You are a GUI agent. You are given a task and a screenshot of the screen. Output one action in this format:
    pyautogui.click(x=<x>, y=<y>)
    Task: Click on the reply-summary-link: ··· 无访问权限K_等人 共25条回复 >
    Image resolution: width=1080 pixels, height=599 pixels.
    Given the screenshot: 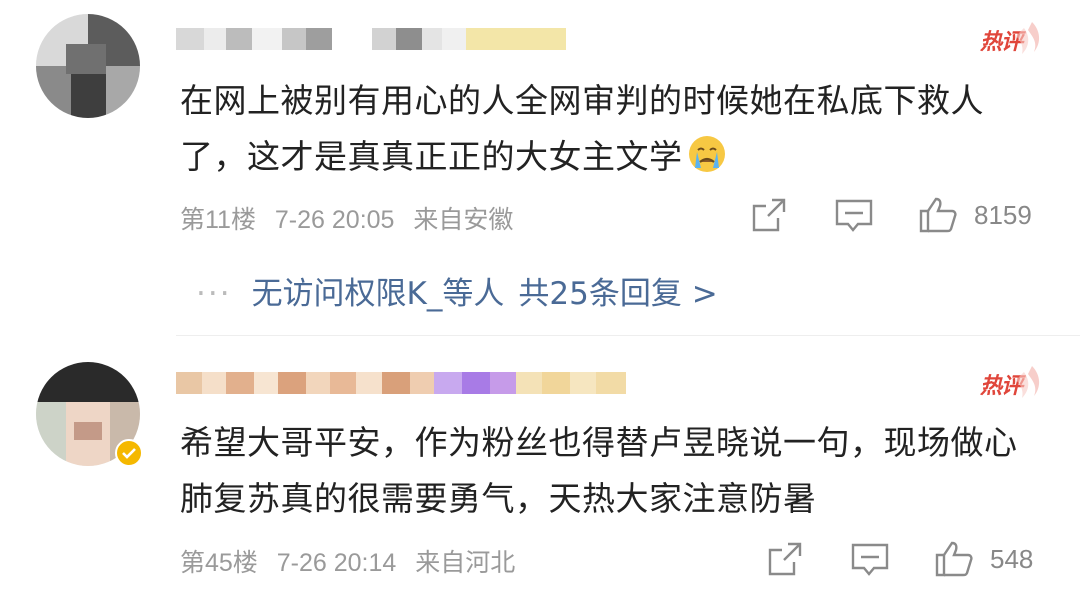 What is the action you would take?
    pyautogui.click(x=457, y=290)
    